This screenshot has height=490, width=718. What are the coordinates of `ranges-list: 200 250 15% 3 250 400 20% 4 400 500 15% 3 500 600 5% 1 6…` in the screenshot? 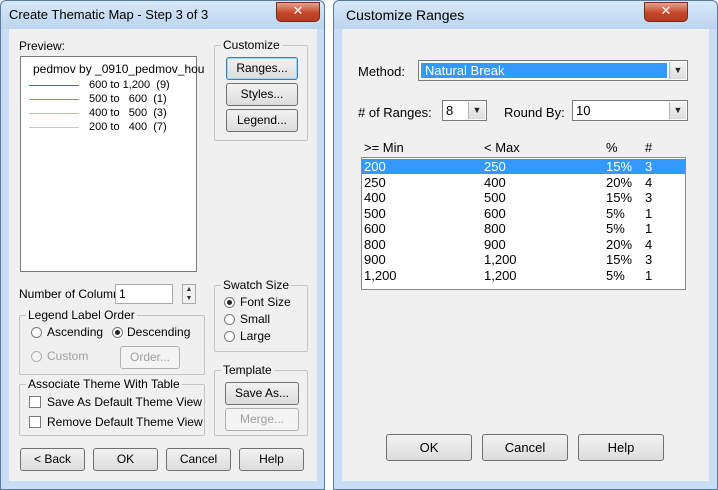 It's located at (523, 223).